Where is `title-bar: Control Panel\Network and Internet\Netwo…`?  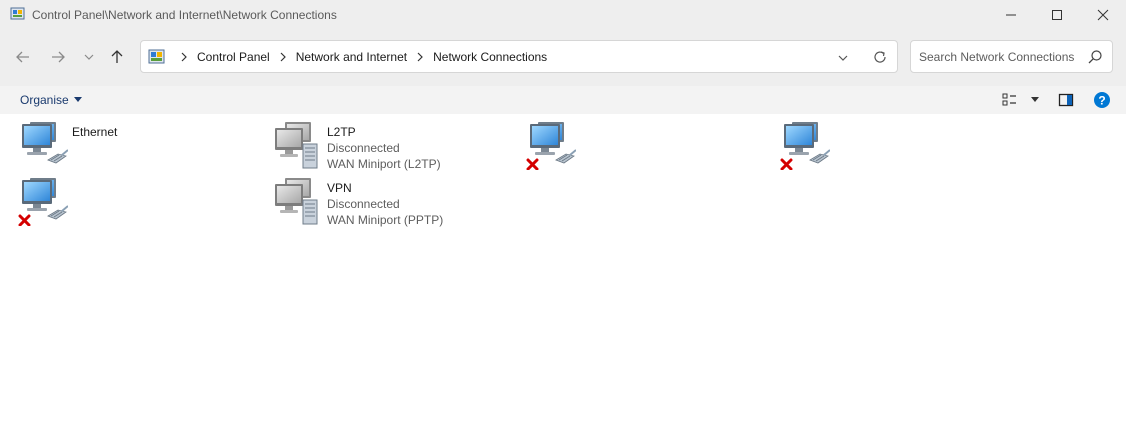 title-bar: Control Panel\Network and Internet\Netwo… is located at coordinates (563, 15).